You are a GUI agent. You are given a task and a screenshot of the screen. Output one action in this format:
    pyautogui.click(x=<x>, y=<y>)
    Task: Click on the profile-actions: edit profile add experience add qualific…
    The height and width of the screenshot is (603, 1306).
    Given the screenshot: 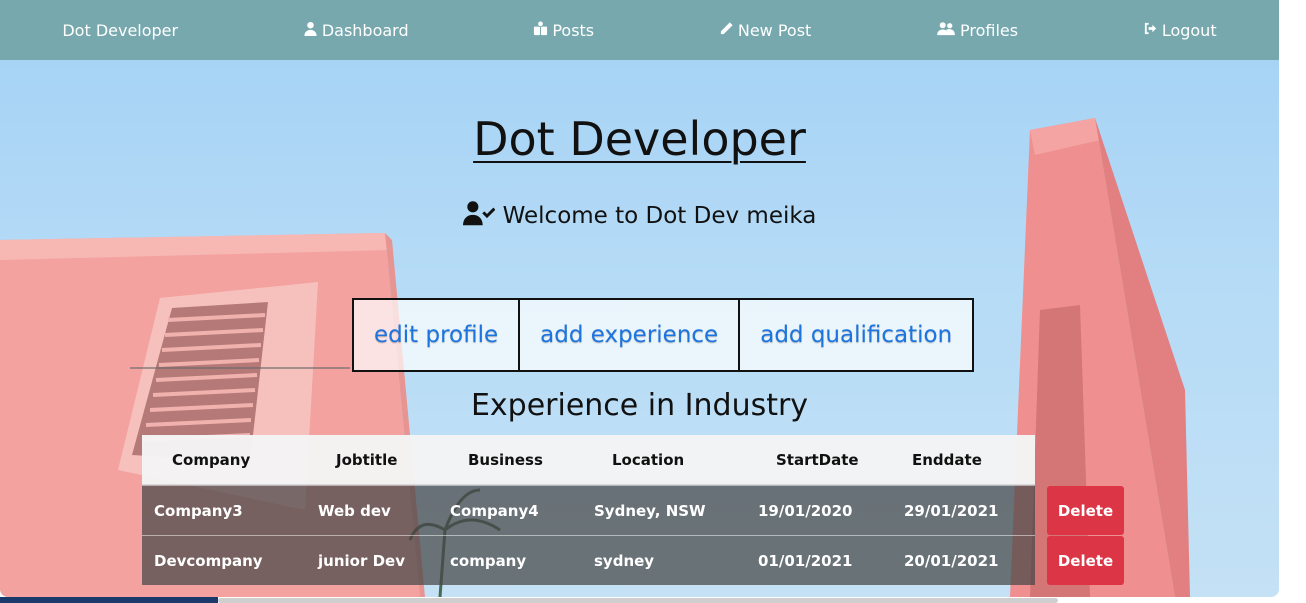 What is the action you would take?
    pyautogui.click(x=663, y=335)
    